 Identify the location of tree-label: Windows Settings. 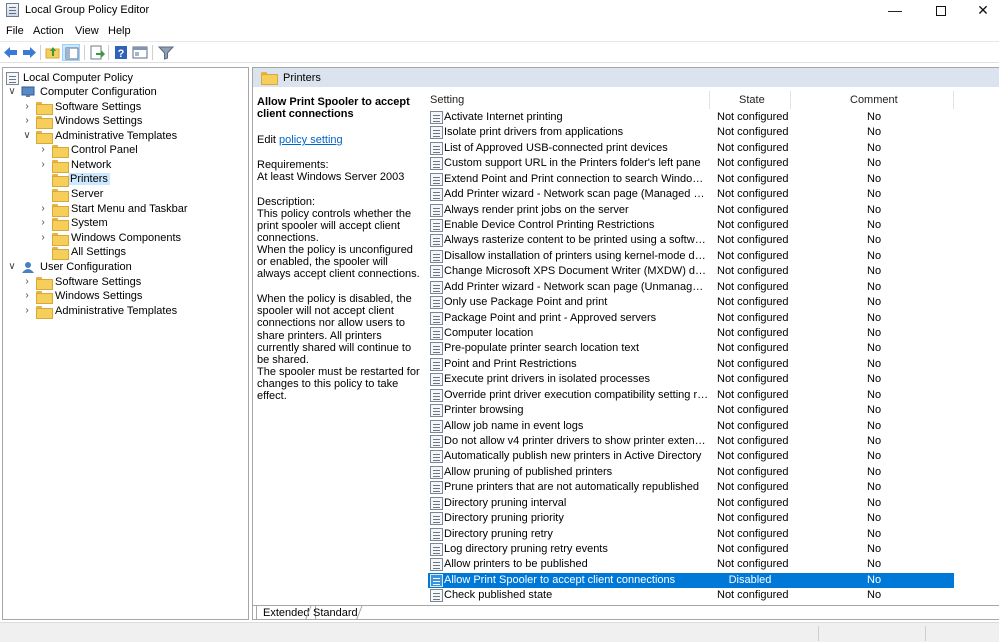
(99, 121).